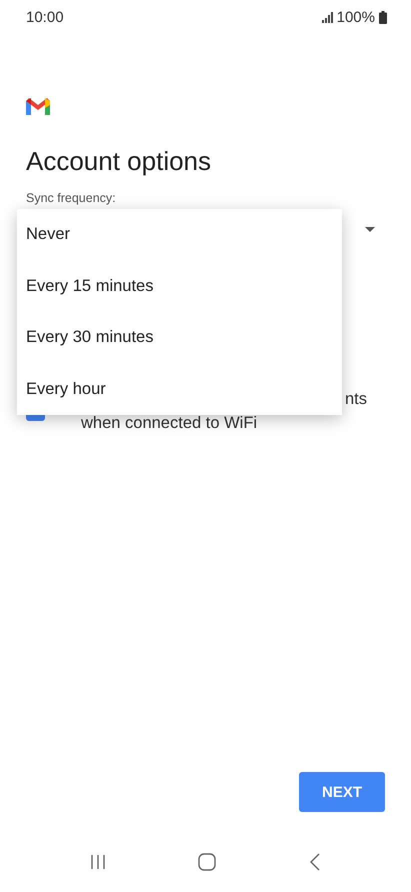  Describe the element at coordinates (355, 399) in the screenshot. I see `checkbox-label: nts` at that location.